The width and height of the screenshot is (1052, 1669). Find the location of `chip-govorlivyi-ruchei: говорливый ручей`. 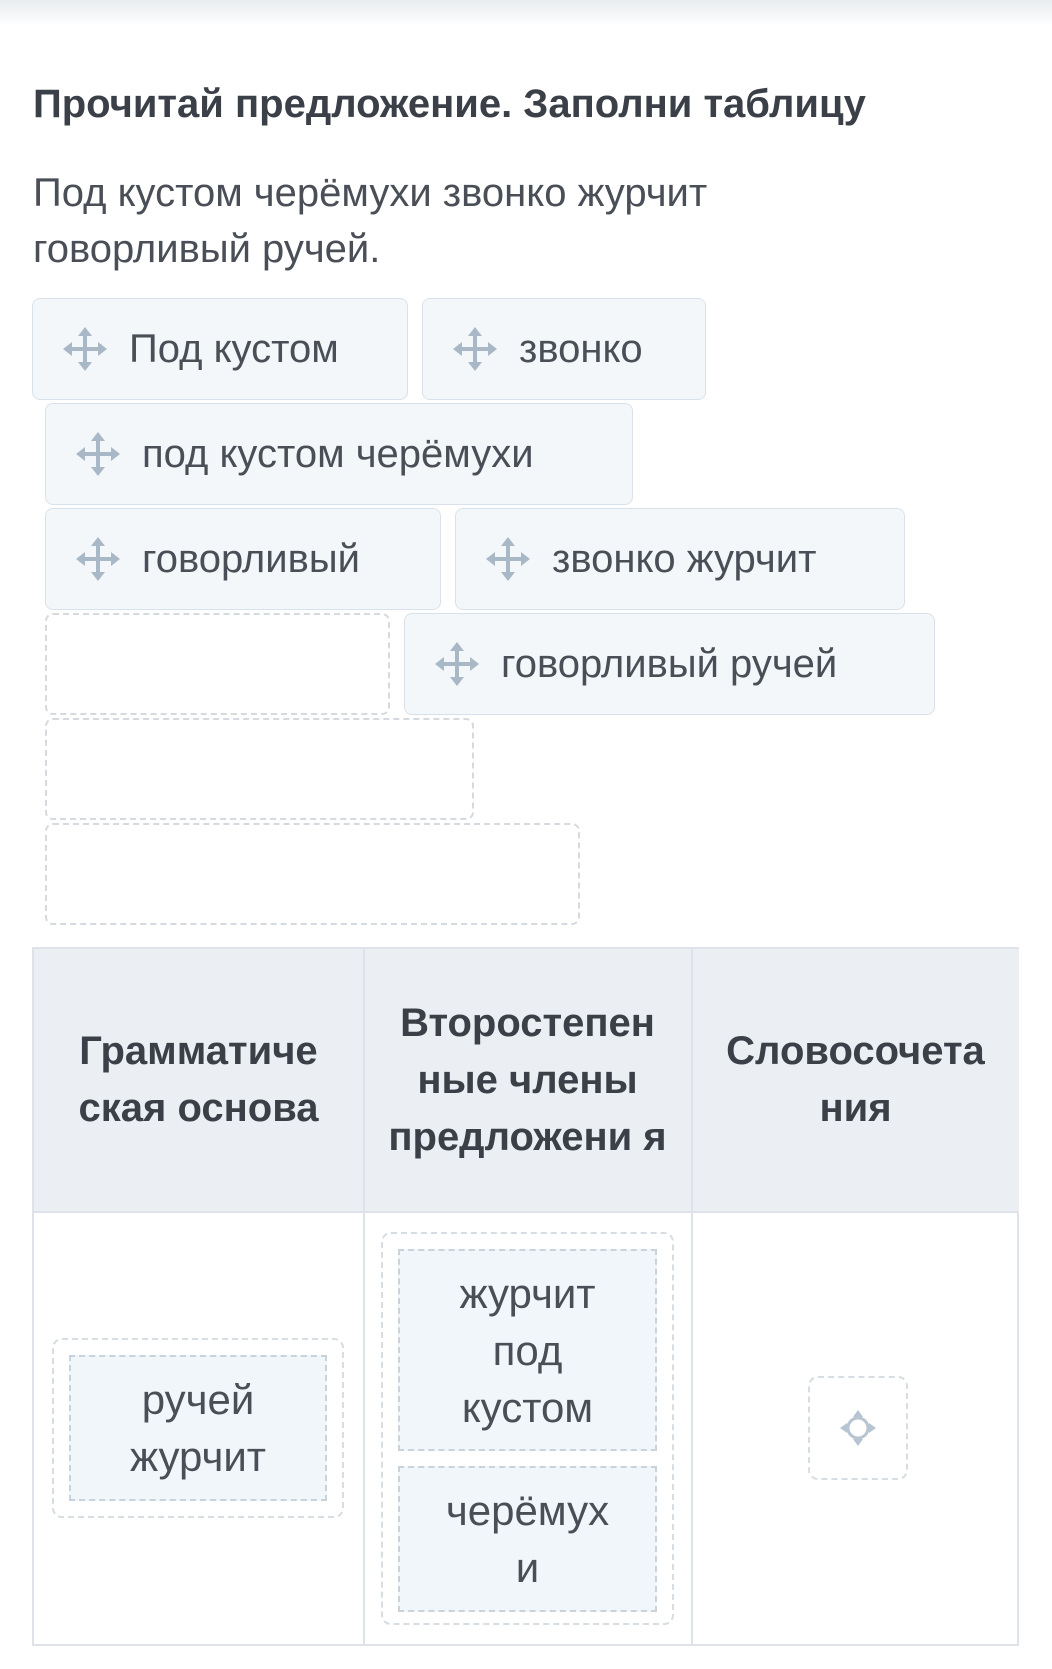

chip-govorlivyi-ruchei: говорливый ручей is located at coordinates (669, 664).